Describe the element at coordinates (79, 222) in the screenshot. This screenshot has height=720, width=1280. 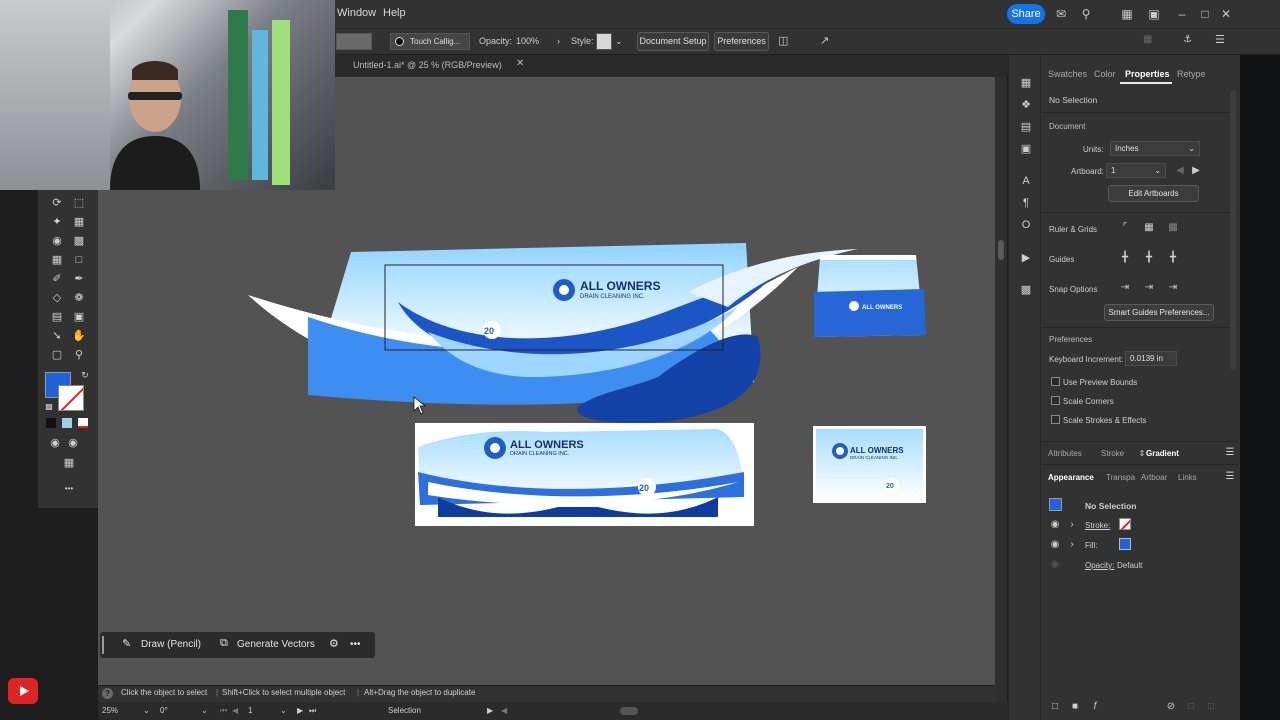
I see `free-transform-tool-icon: ▦` at that location.